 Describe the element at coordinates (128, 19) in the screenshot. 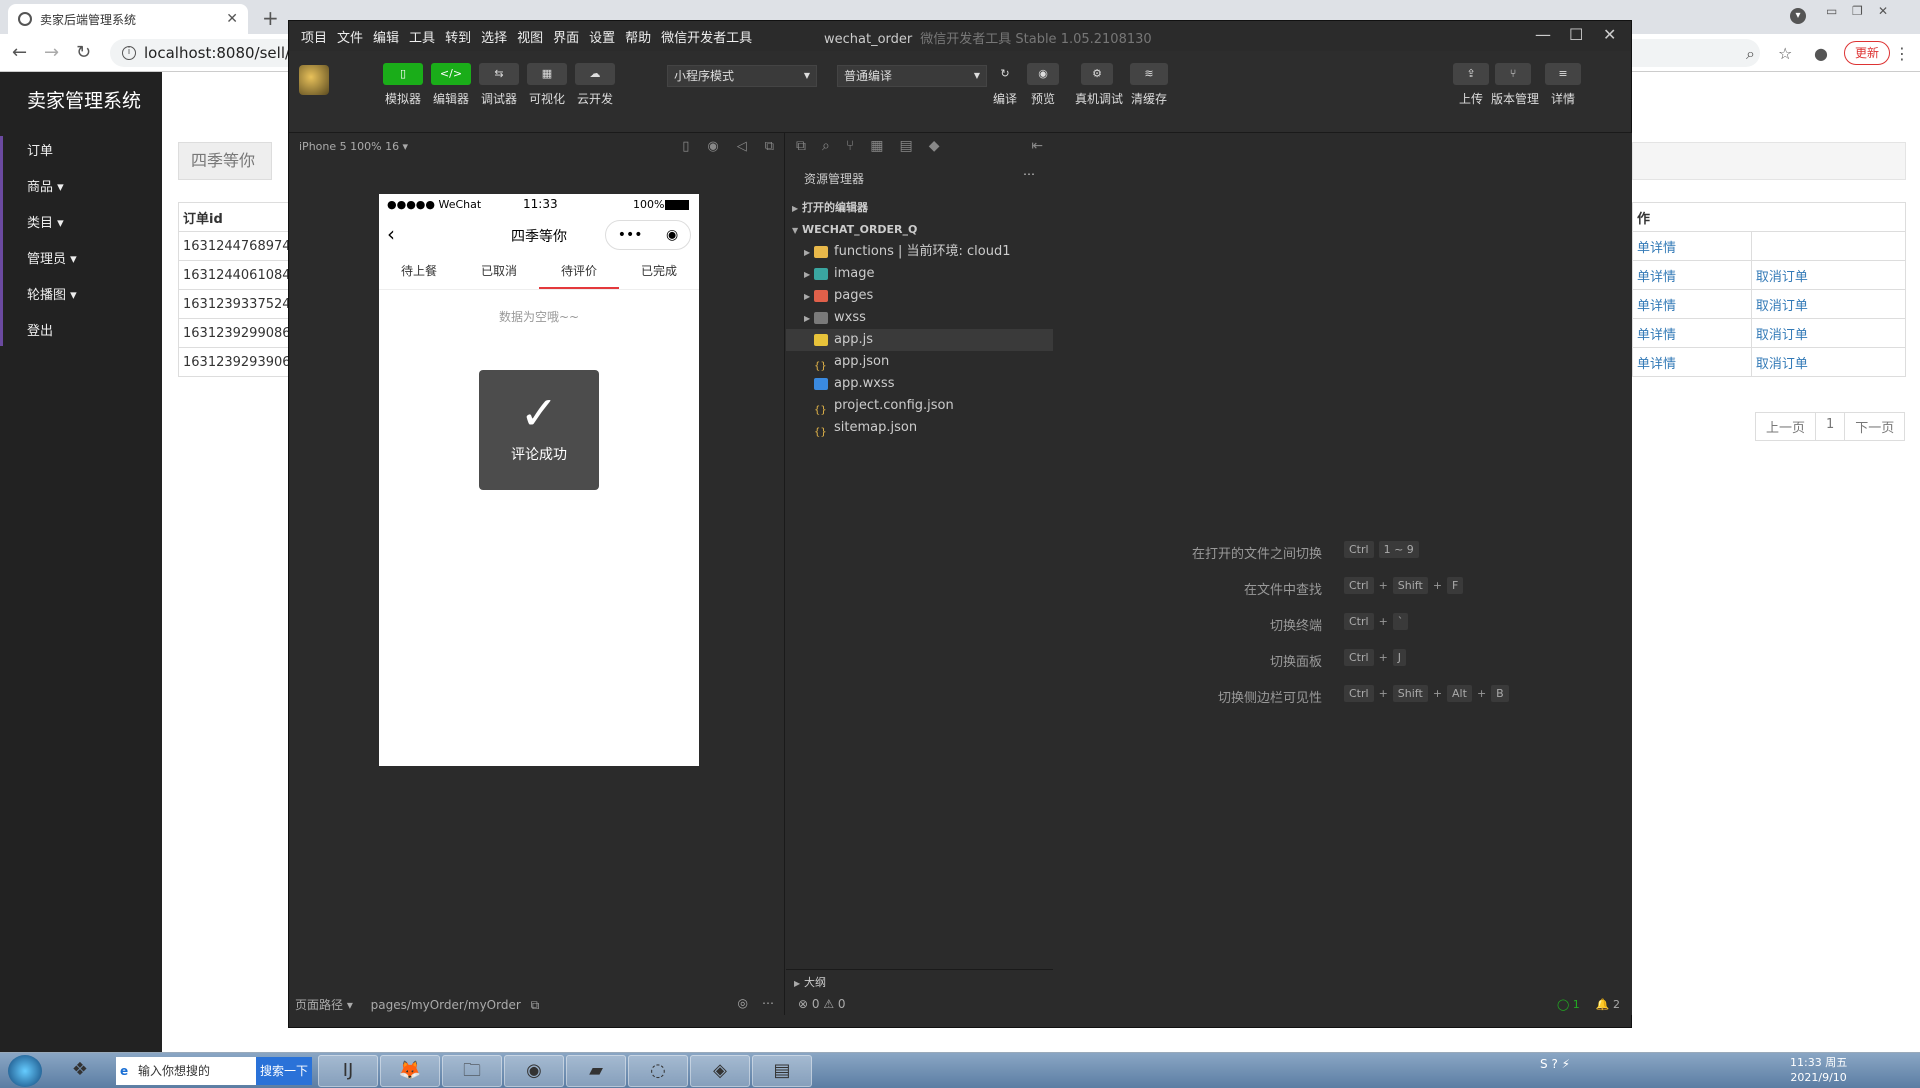

I see `browser-tab: 卖家后端管理系统 ✕` at that location.